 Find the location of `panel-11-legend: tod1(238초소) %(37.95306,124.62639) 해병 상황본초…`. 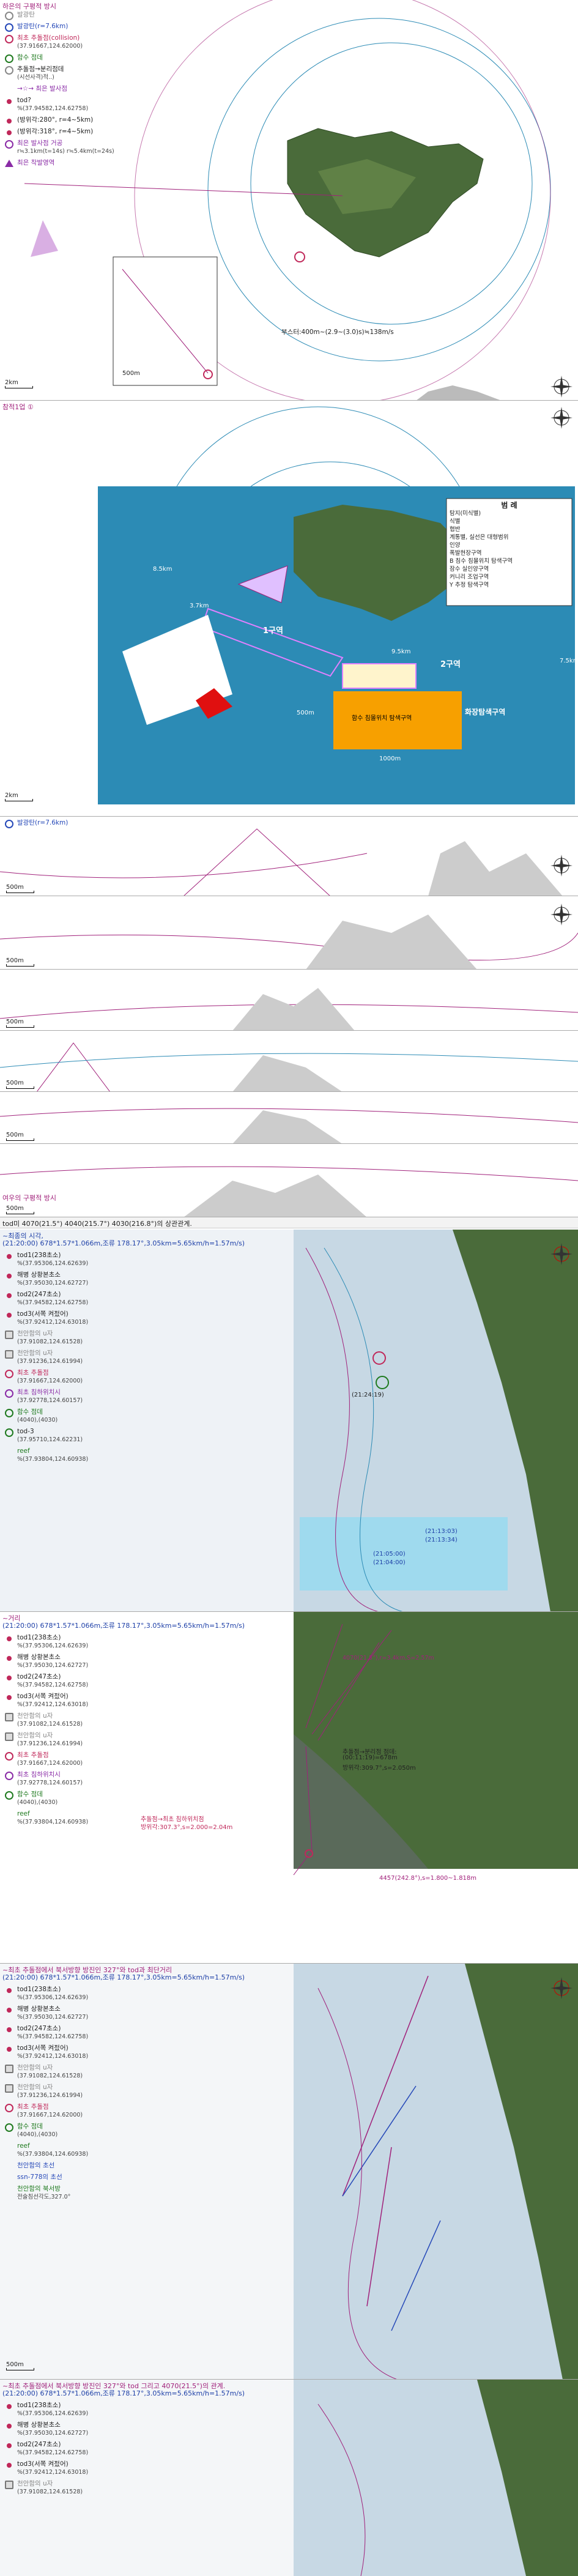

panel-11-legend: tod1(238초소) %(37.95306,124.62639) 해병 상황본초… is located at coordinates (46, 2095).